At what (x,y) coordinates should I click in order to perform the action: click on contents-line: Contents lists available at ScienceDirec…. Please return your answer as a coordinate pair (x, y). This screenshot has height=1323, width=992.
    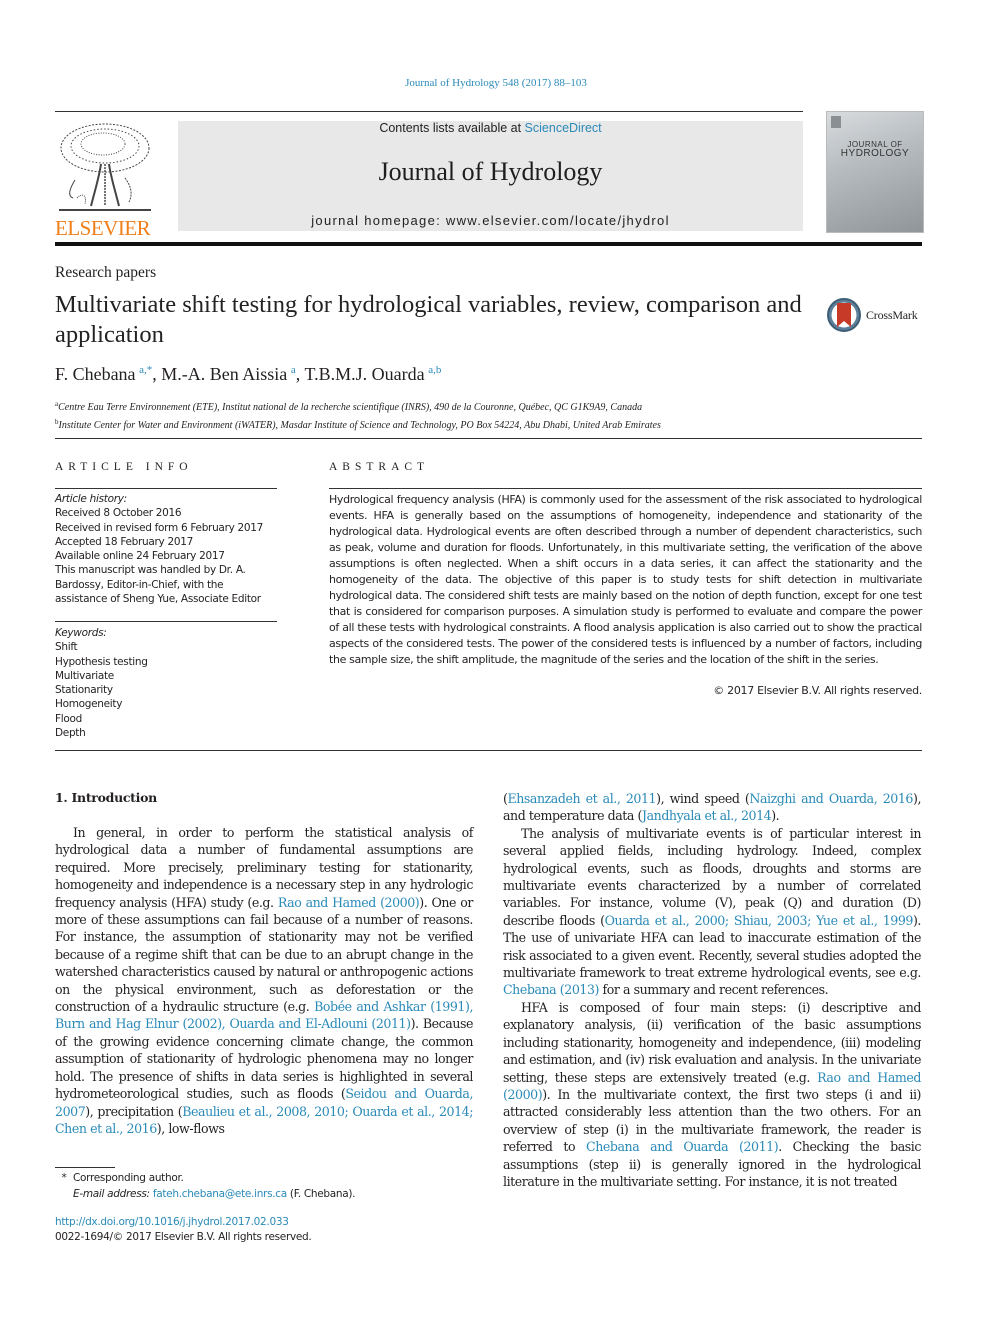
    Looking at the image, I should click on (490, 128).